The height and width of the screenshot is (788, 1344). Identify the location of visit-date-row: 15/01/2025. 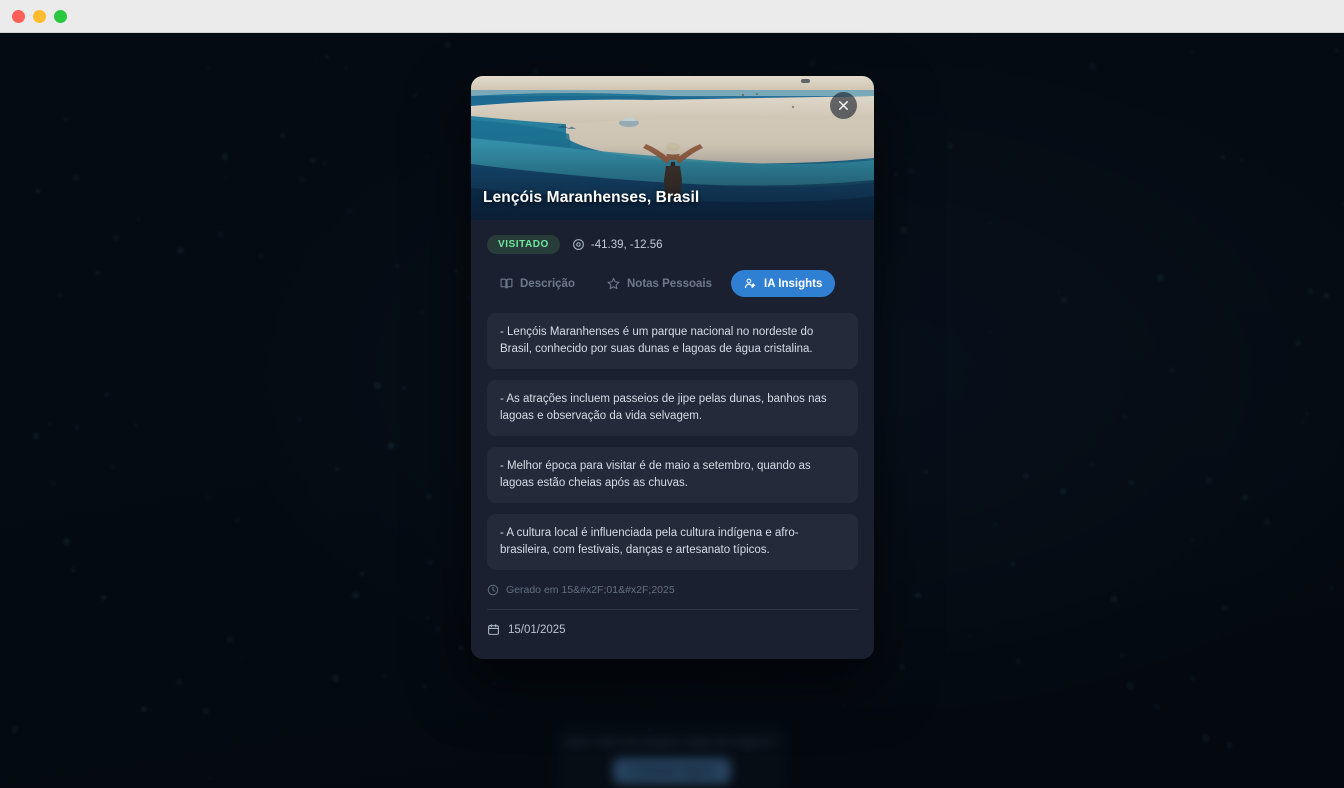
(672, 623).